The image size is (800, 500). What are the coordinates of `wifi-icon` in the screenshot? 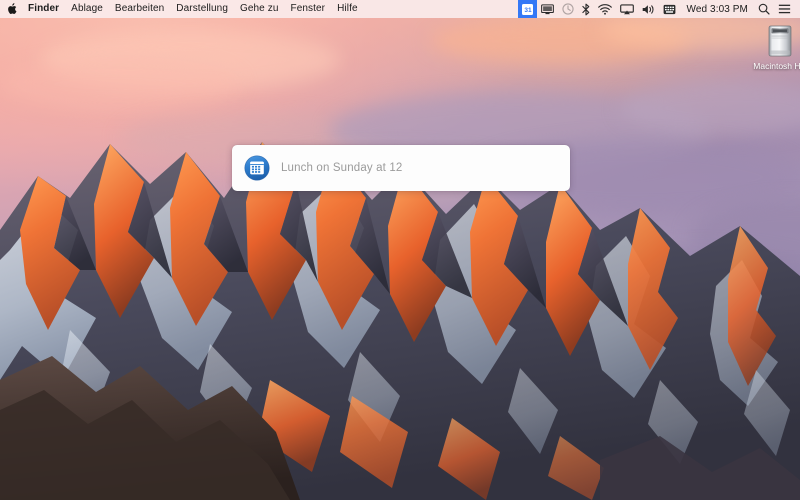 It's located at (605, 9).